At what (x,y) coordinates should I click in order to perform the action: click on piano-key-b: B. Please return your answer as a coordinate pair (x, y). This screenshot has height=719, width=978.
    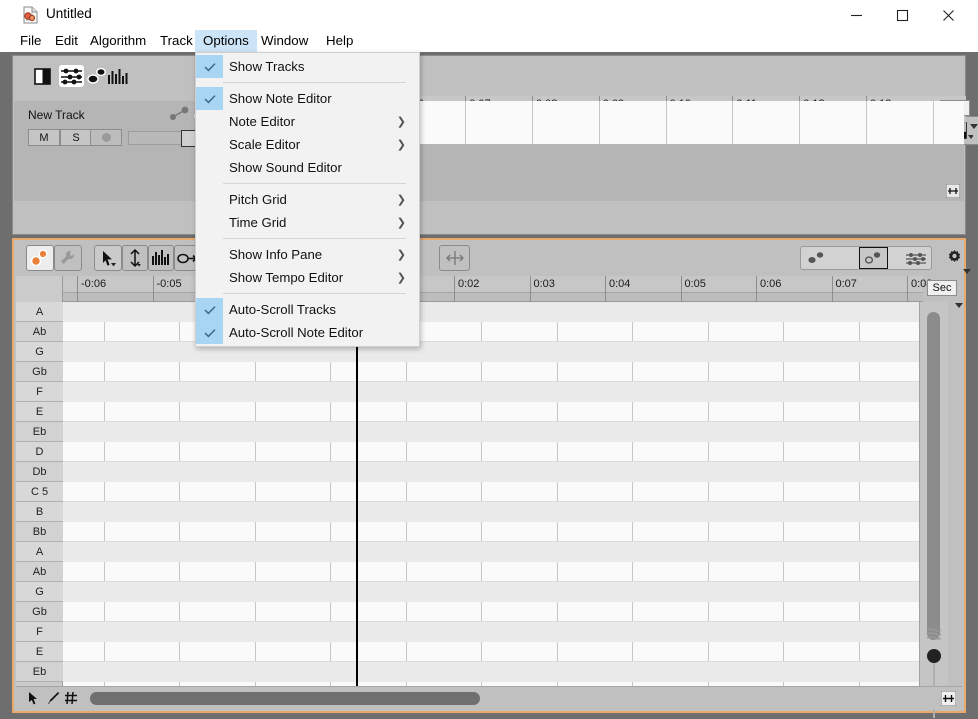
    Looking at the image, I should click on (39, 512).